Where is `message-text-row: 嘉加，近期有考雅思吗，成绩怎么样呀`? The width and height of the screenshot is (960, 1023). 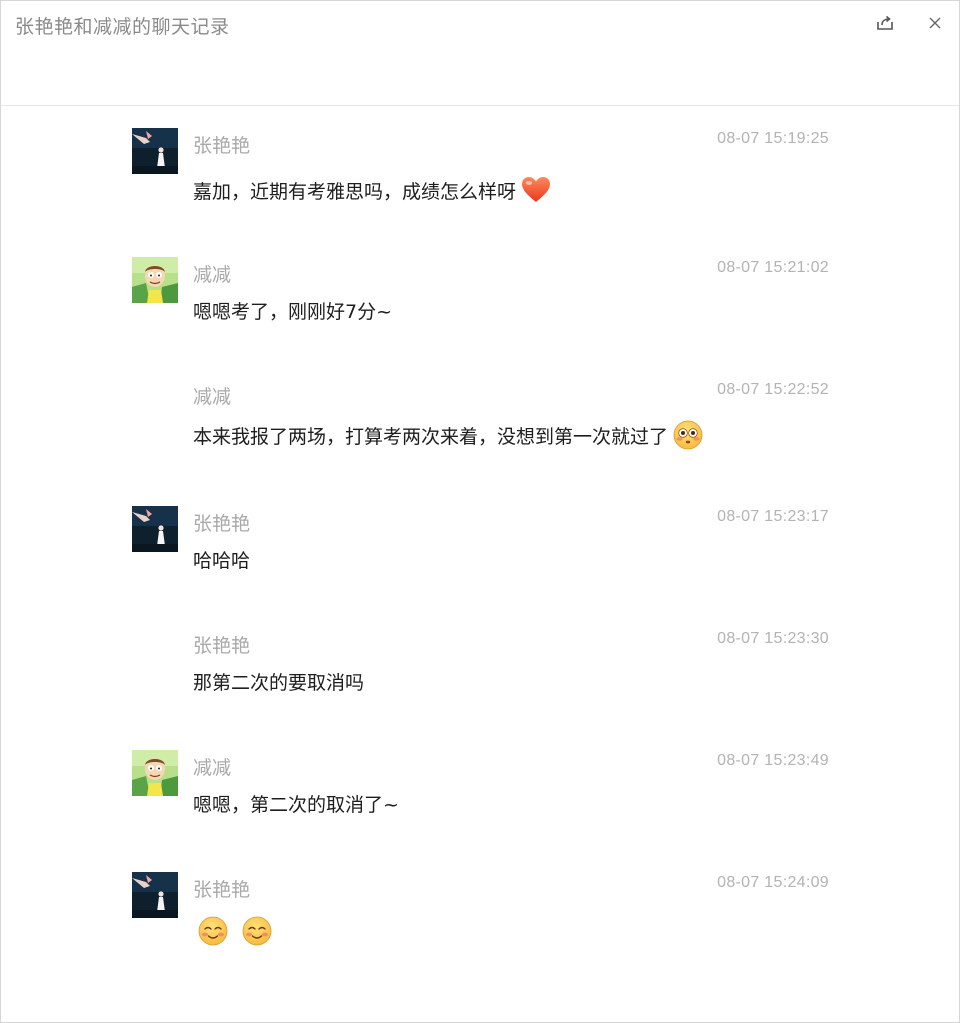
message-text-row: 嘉加，近期有考雅思吗，成绩怎么样呀 is located at coordinates (372, 190).